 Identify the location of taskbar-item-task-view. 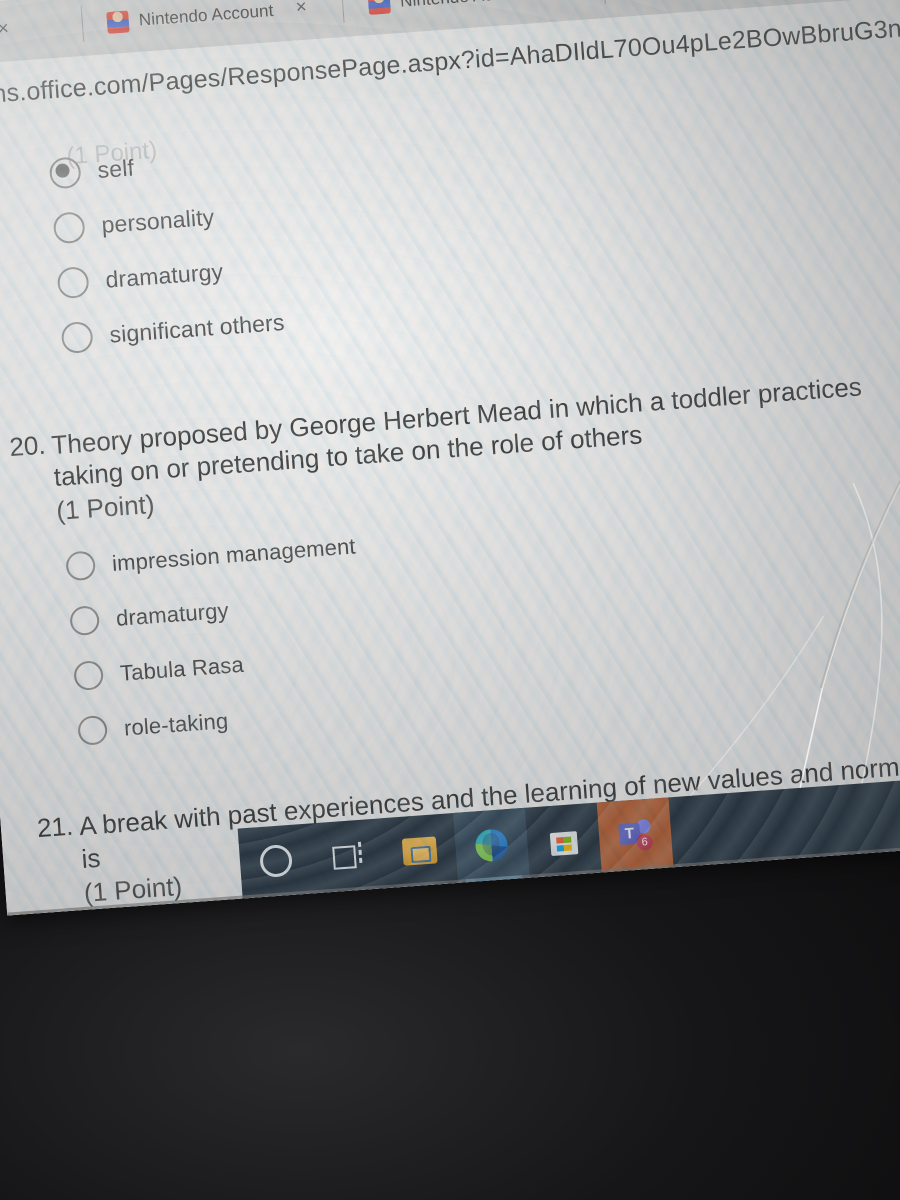
(347, 855).